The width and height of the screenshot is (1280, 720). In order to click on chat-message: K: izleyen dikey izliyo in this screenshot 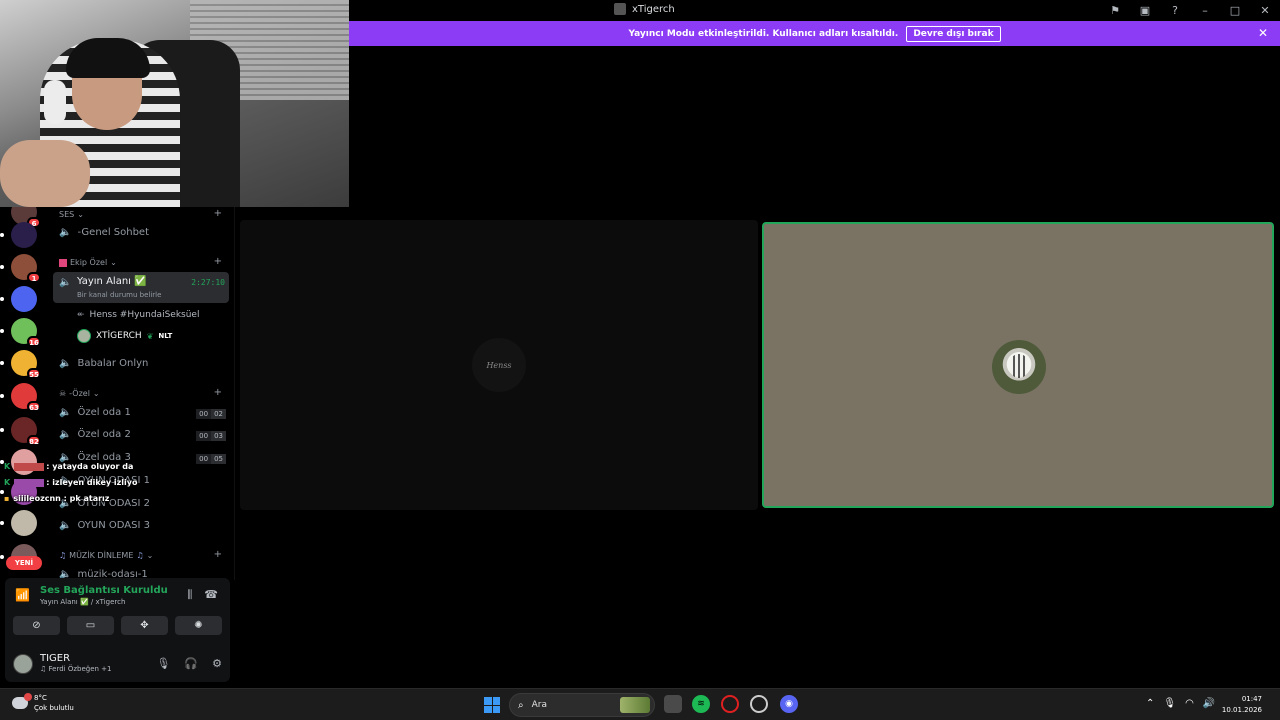, I will do `click(71, 482)`.